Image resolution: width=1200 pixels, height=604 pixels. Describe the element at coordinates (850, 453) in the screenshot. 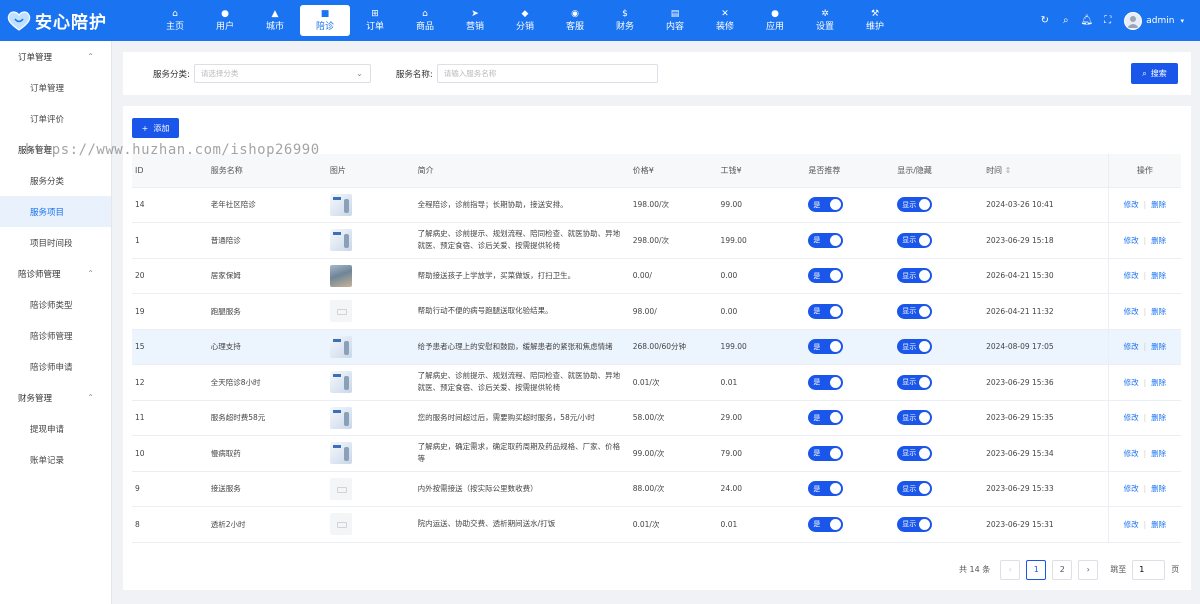

I see `cell-recommend: 是` at that location.